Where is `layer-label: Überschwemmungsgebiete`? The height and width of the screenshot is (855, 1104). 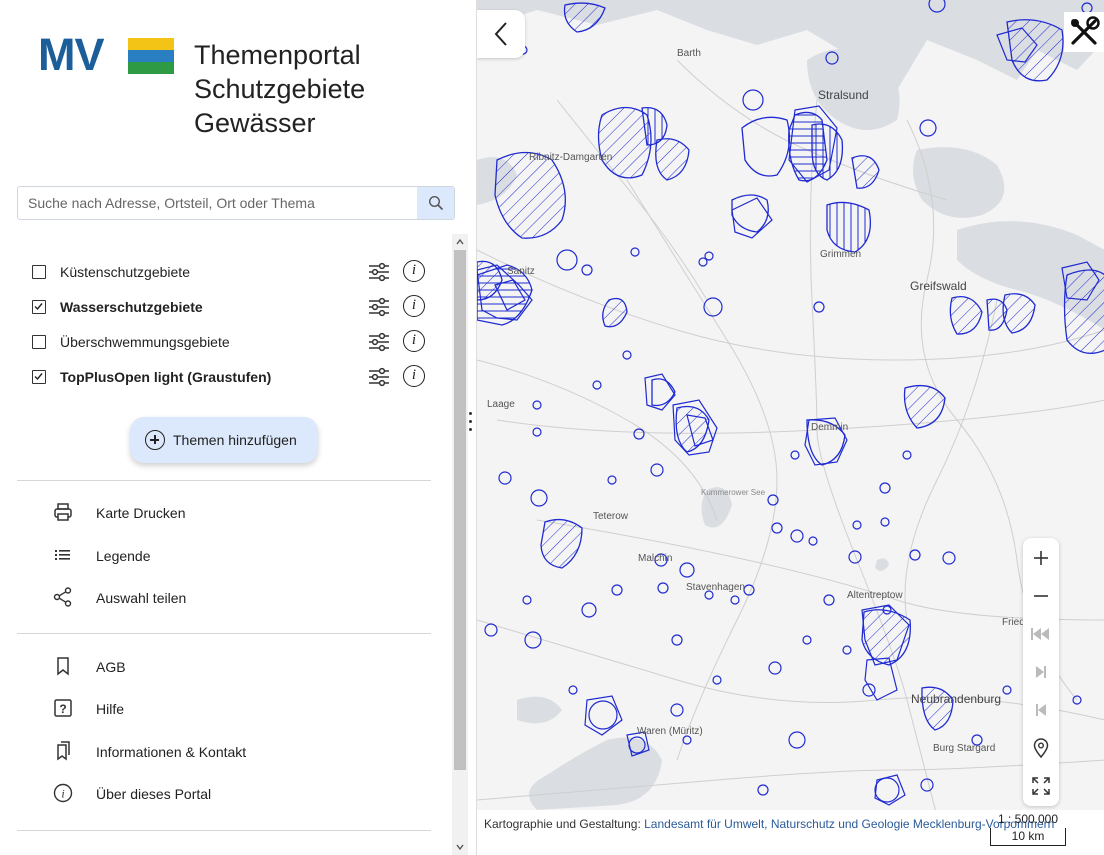
layer-label: Überschwemmungsgebiete is located at coordinates (145, 342).